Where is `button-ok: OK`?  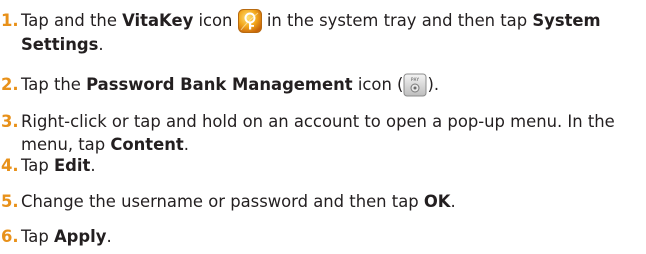
button-ok: OK is located at coordinates (437, 201).